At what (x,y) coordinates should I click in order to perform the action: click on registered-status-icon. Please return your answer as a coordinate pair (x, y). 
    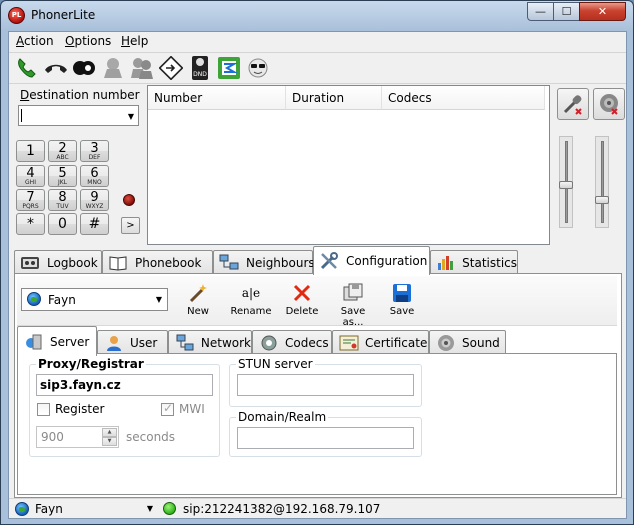
    Looking at the image, I should click on (169, 508).